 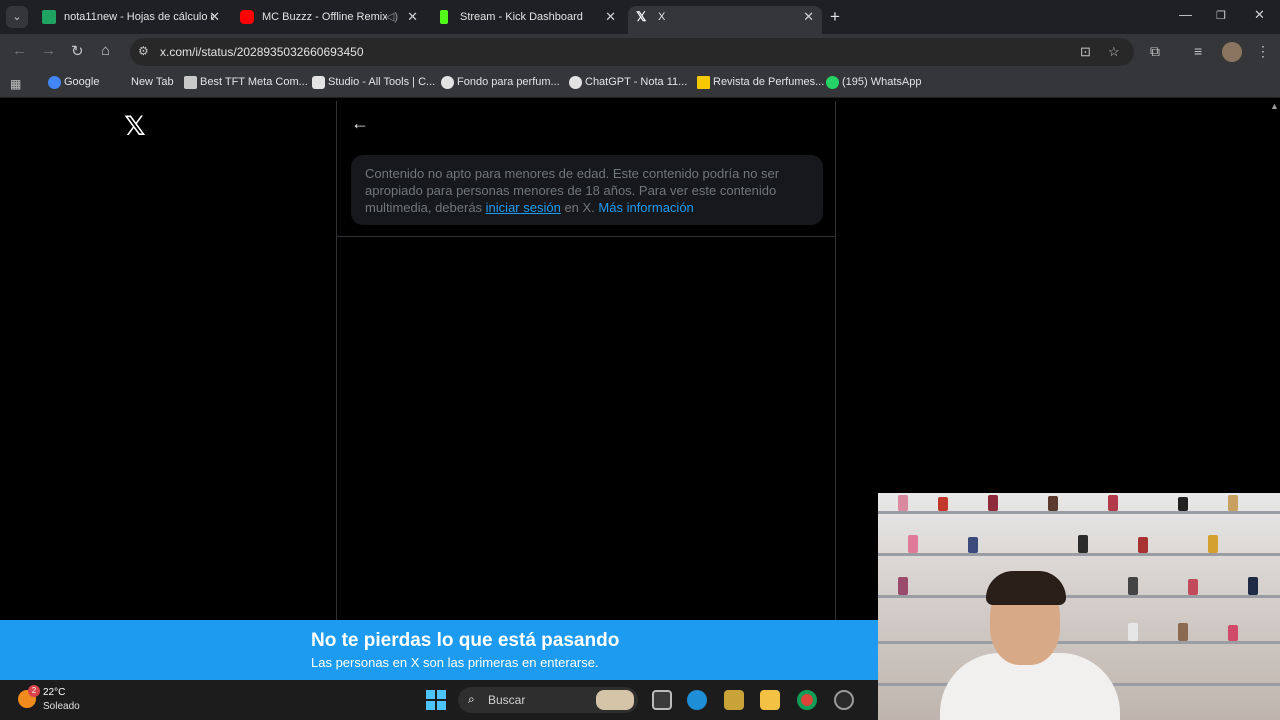 I want to click on back-icon: ←, so click(x=19, y=50).